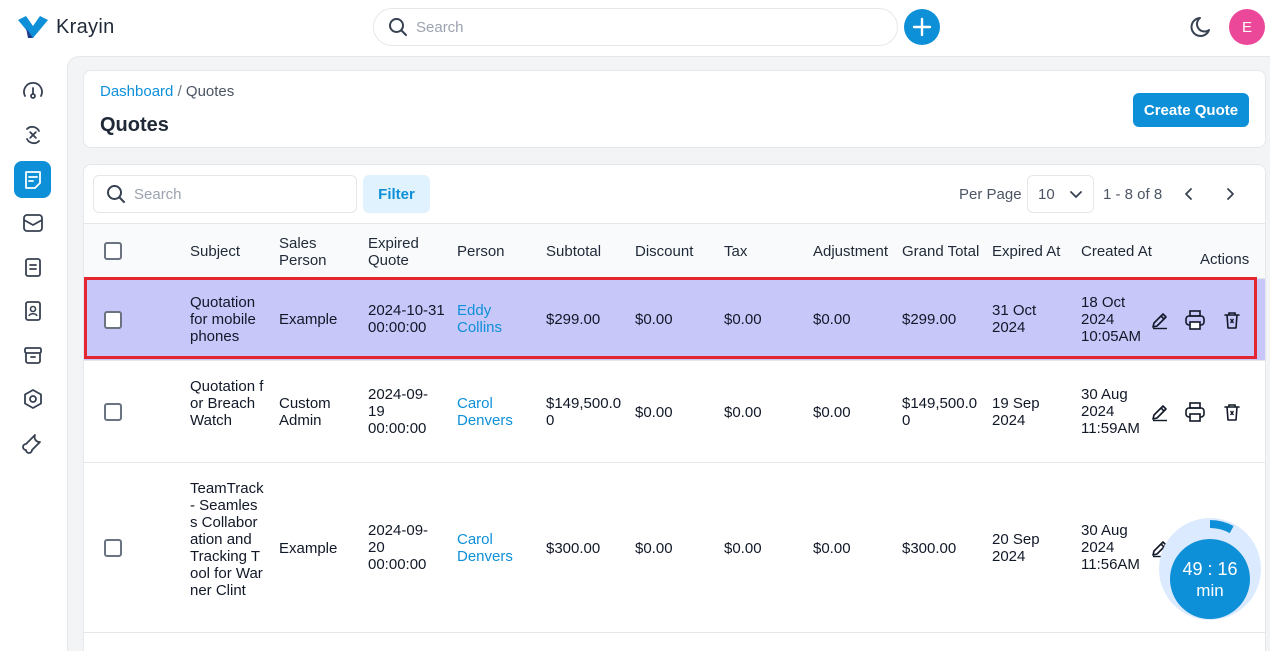 This screenshot has height=651, width=1270. Describe the element at coordinates (743, 319) in the screenshot. I see `row-tax: $0.00` at that location.